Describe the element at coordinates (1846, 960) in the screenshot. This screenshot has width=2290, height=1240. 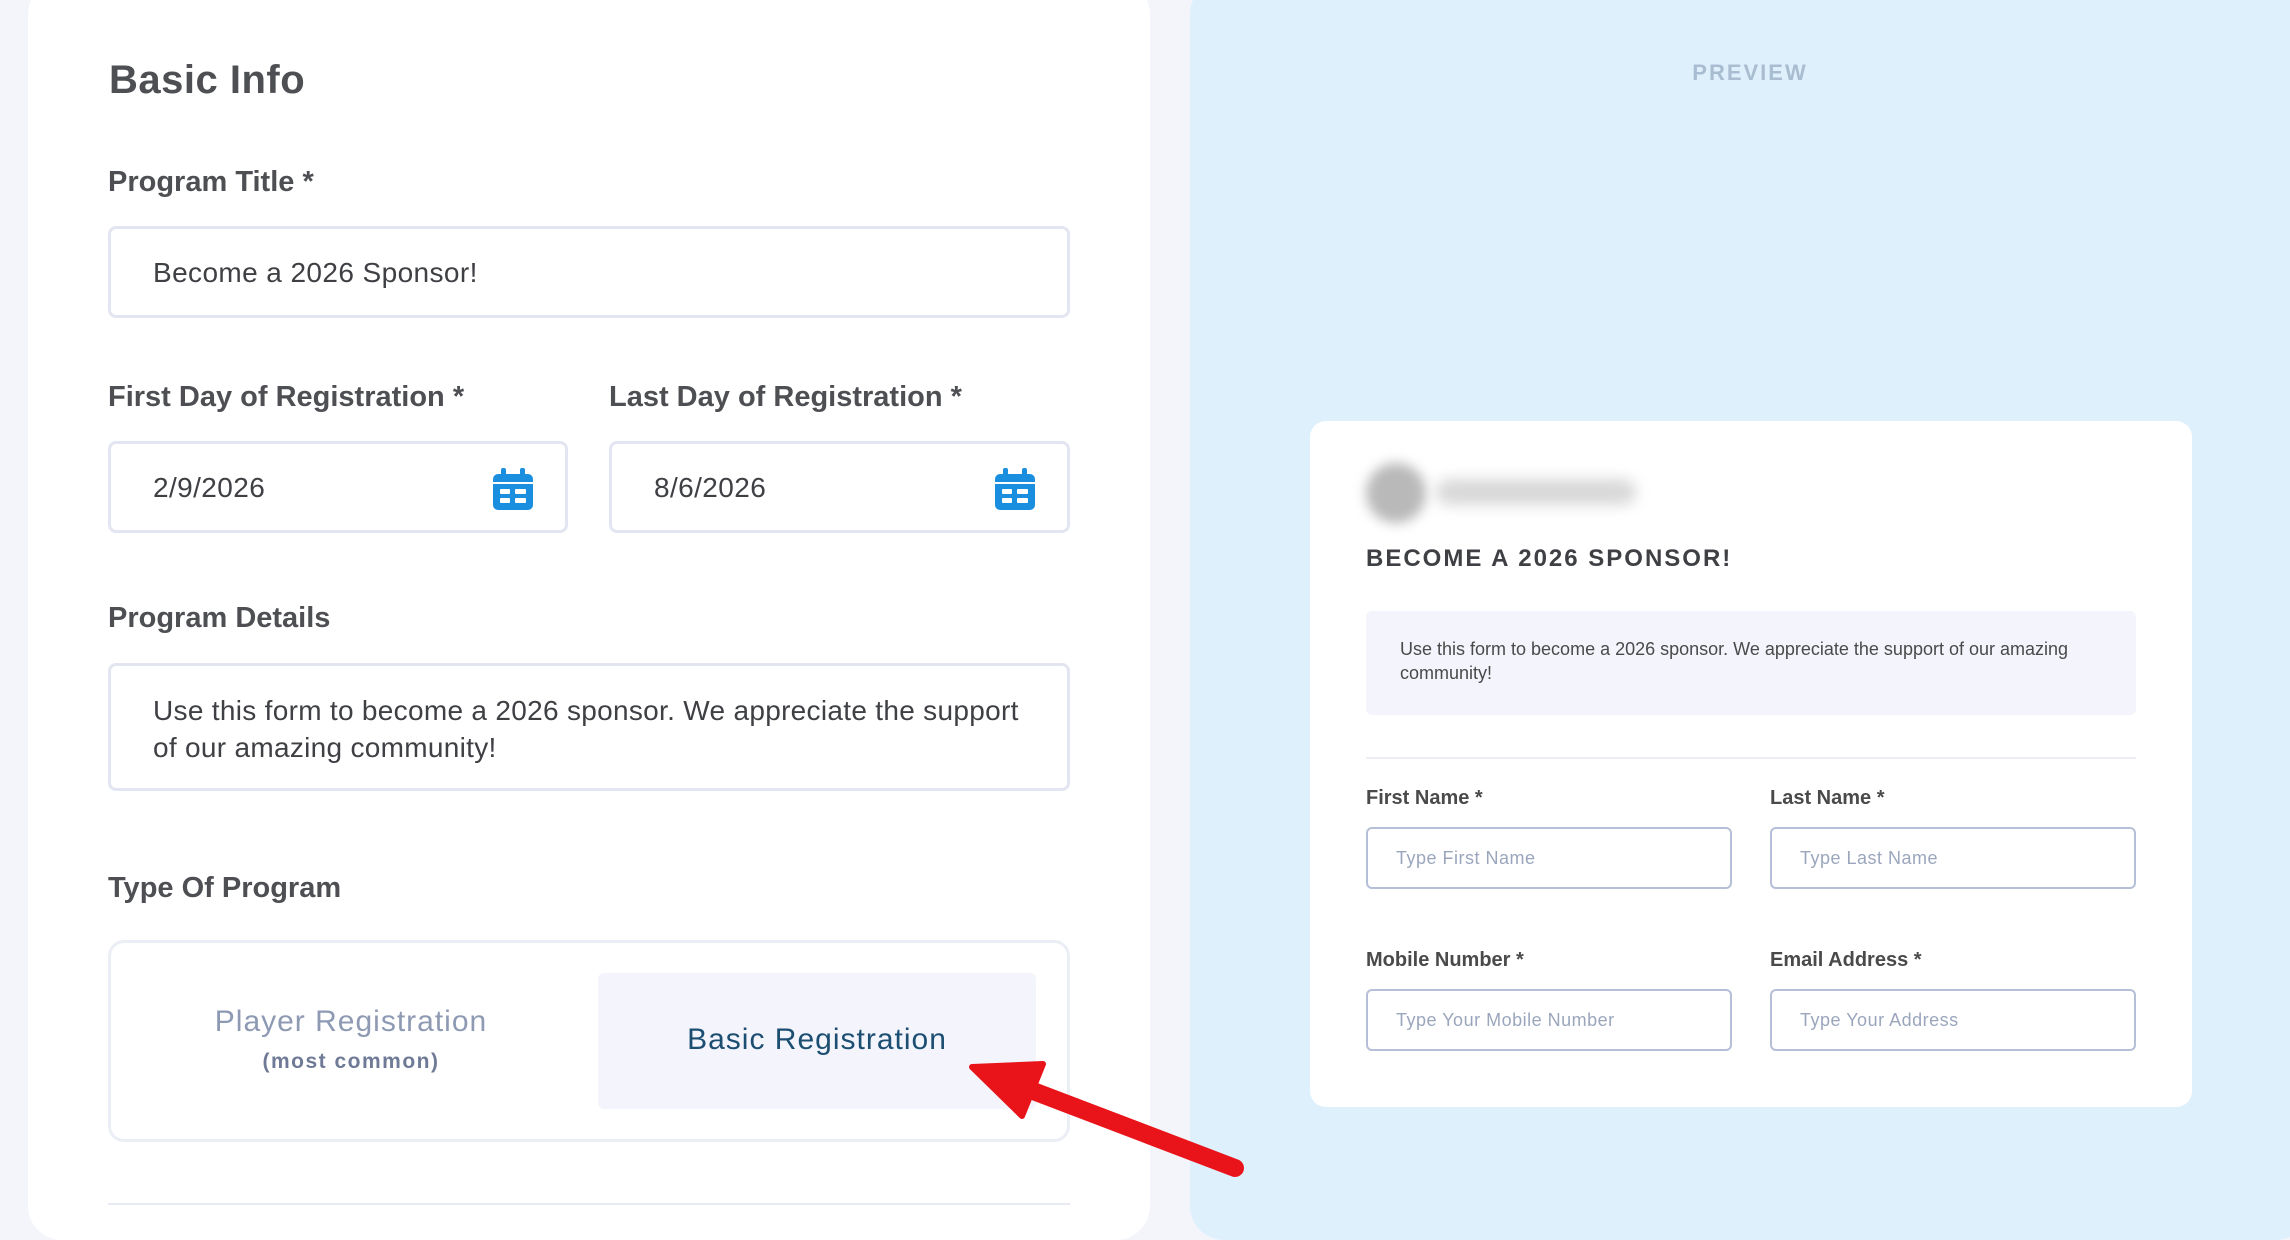
I see `email-address-label: Email Address *` at that location.